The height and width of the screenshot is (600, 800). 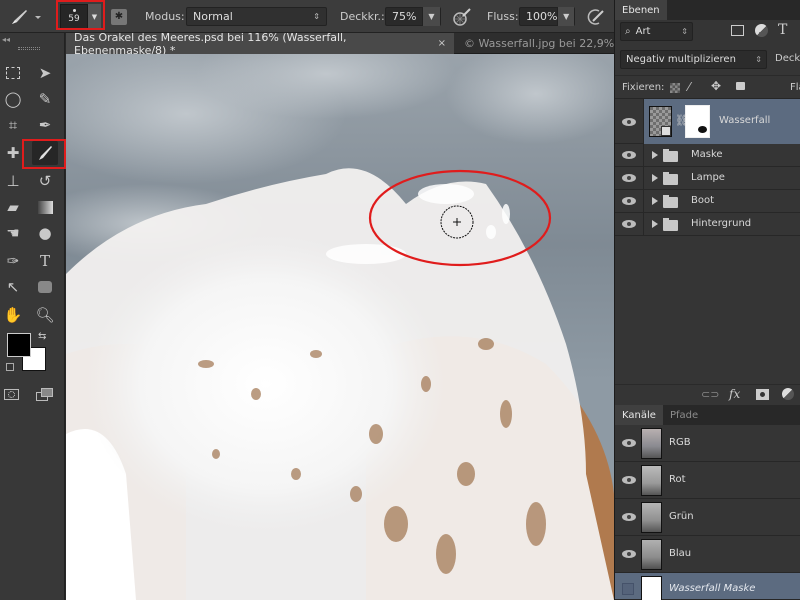 I want to click on zoom-tool: 🔍︎, so click(x=45, y=315).